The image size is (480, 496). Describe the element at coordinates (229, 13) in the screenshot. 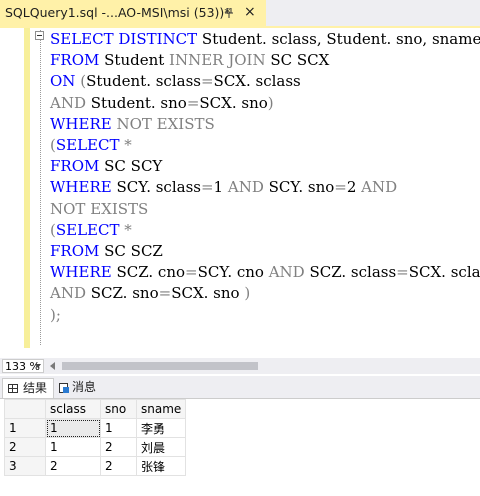

I see `pin-icon` at that location.